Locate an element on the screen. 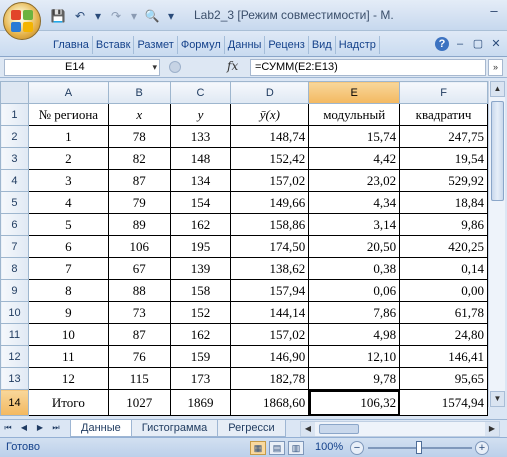 The width and height of the screenshot is (507, 457). data-cell: 247,75 is located at coordinates (443, 136).